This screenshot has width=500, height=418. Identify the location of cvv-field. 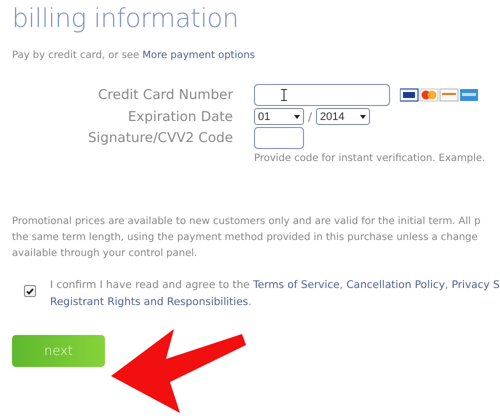
(279, 138).